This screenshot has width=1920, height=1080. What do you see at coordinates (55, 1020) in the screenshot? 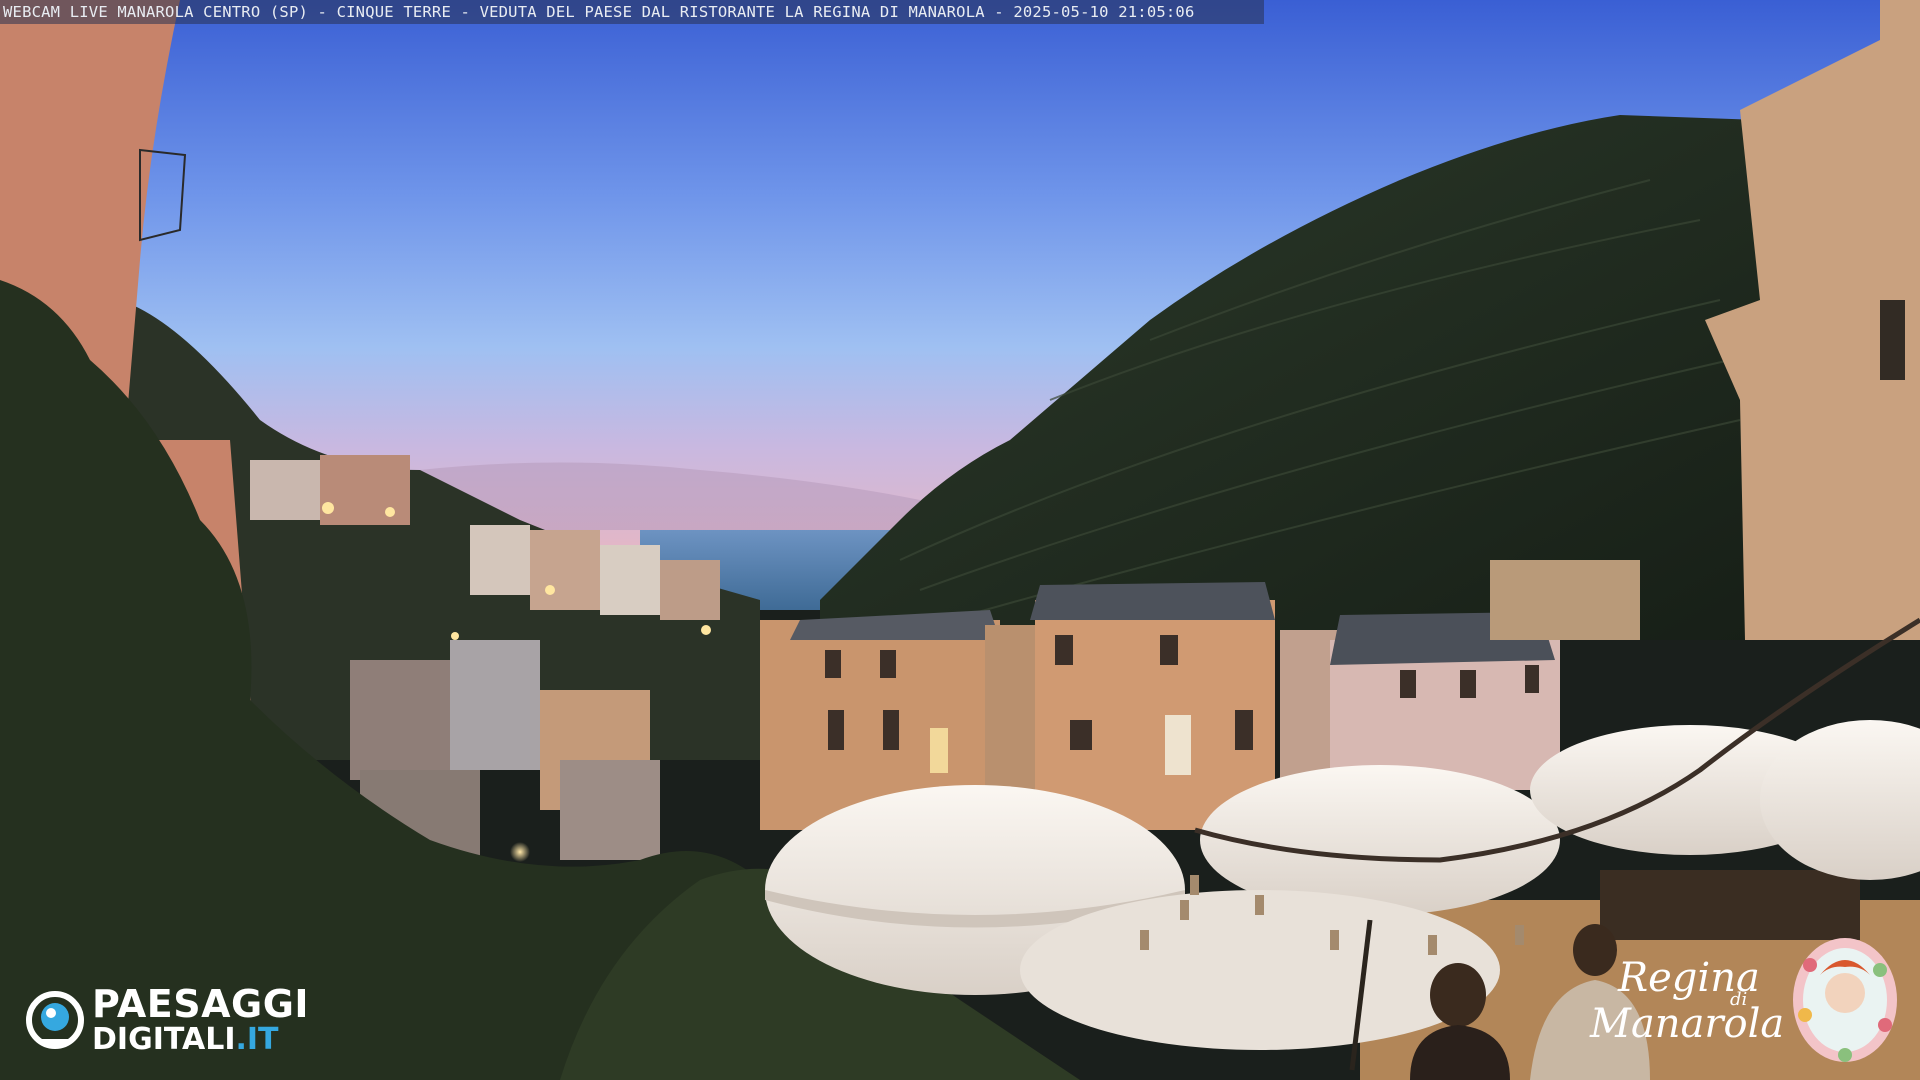
I see `eye-icon` at bounding box center [55, 1020].